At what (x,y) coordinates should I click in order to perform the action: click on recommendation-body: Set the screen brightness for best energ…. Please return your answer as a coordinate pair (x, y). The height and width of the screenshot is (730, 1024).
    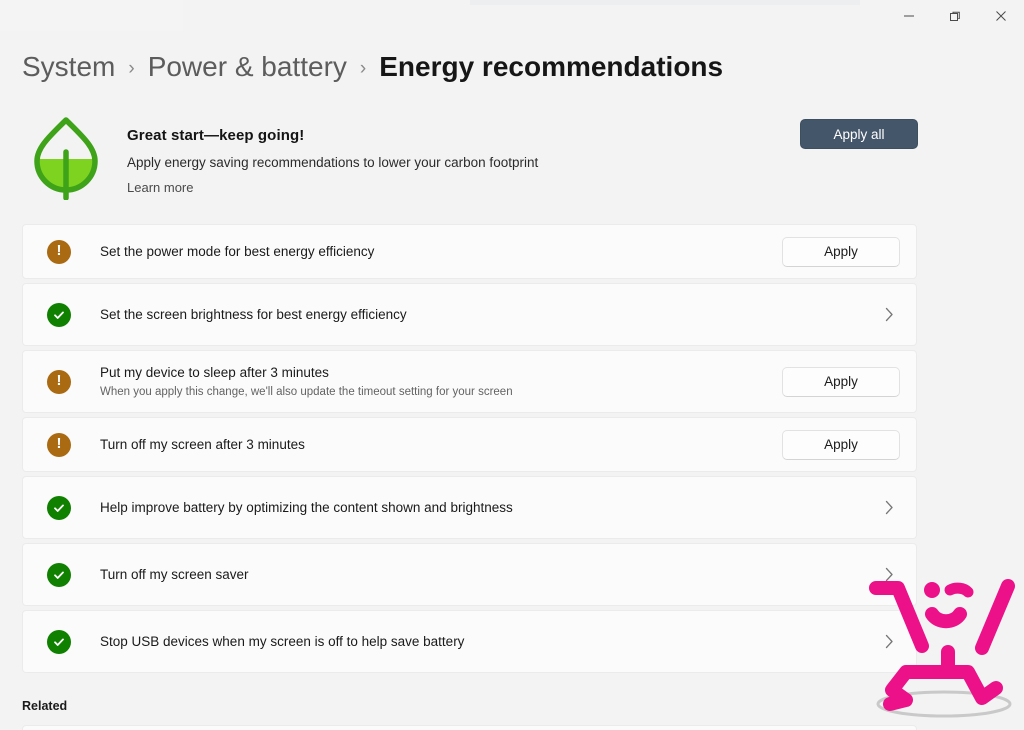
    Looking at the image, I should click on (476, 315).